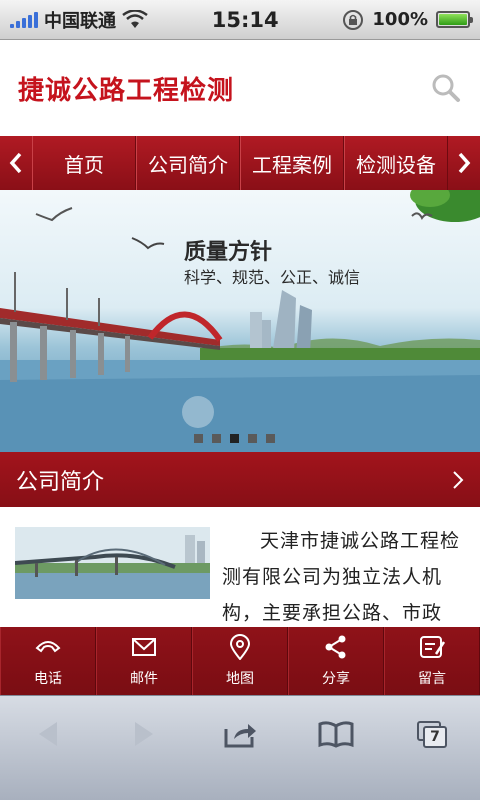 Image resolution: width=480 pixels, height=800 pixels. What do you see at coordinates (272, 277) in the screenshot?
I see `banner-subtitle: 科学、规范、公正、诚信` at bounding box center [272, 277].